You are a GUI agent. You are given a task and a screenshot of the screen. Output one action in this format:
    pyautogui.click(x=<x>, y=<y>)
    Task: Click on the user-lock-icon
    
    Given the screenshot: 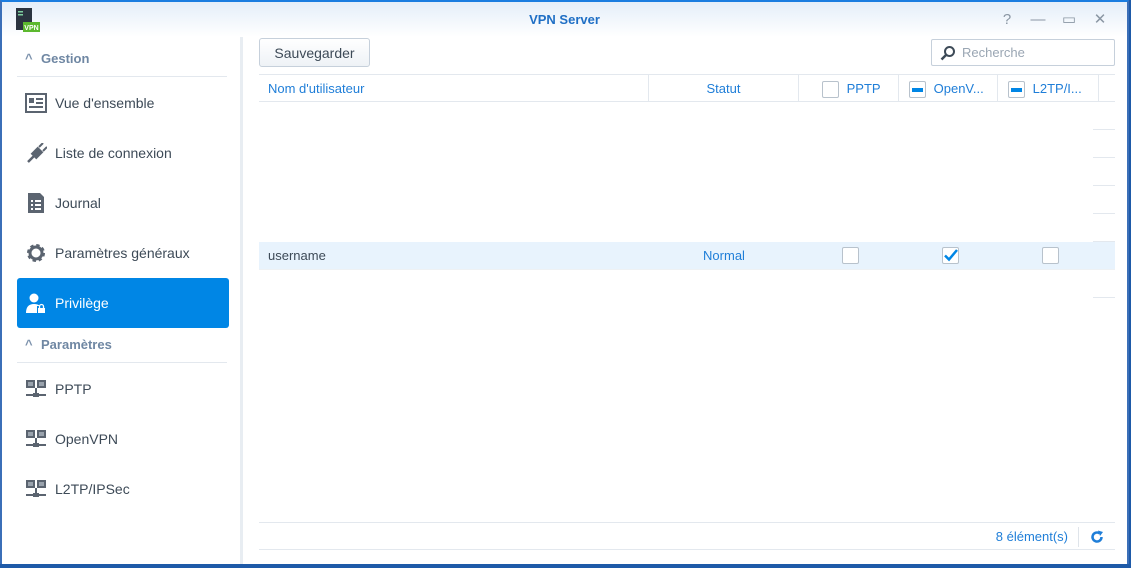 What is the action you would take?
    pyautogui.click(x=35, y=303)
    